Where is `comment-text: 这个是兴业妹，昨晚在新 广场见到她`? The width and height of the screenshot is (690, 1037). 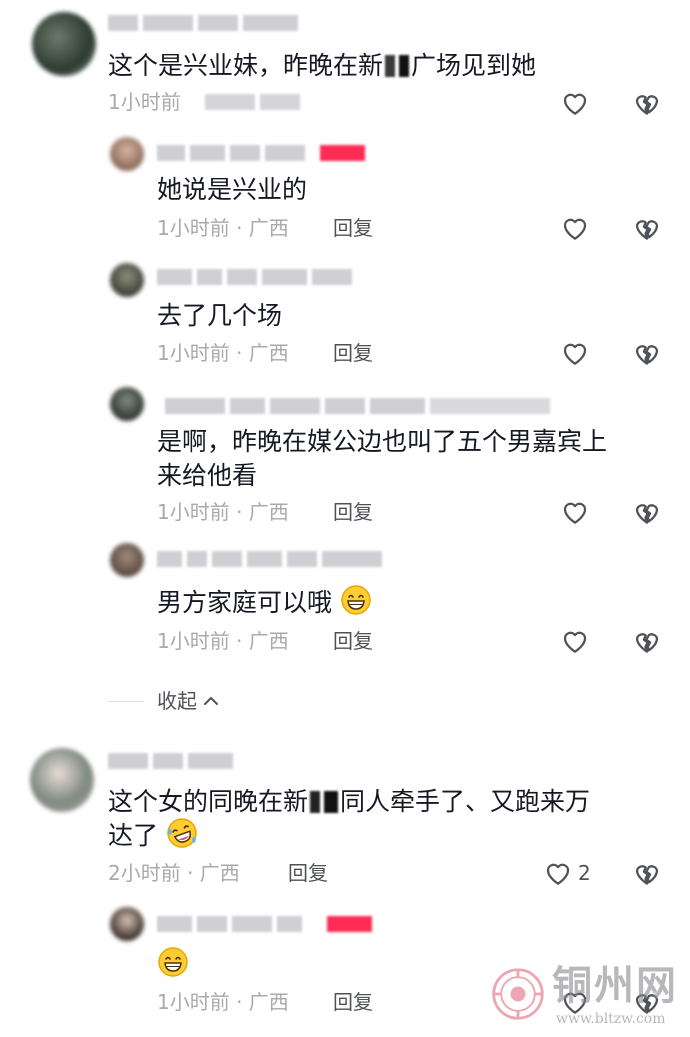 comment-text: 这个是兴业妹，昨晚在新 广场见到她 is located at coordinates (322, 65).